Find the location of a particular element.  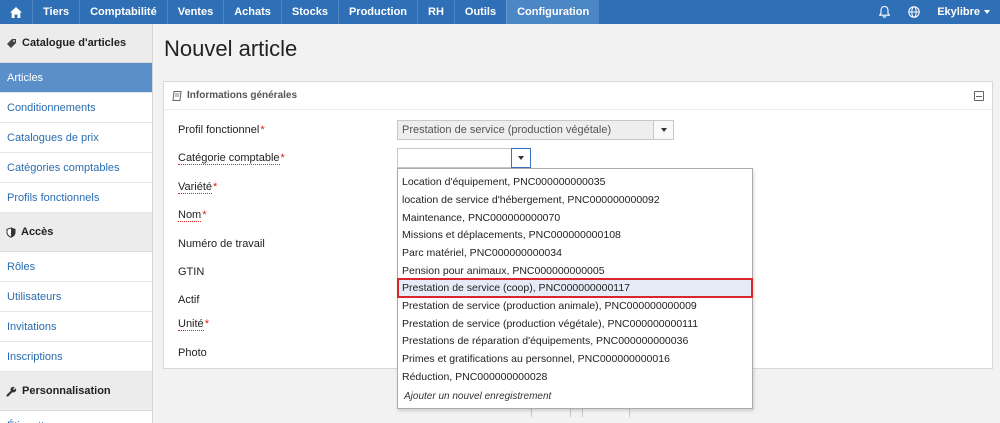

menu-achats: Achats is located at coordinates (252, 12).